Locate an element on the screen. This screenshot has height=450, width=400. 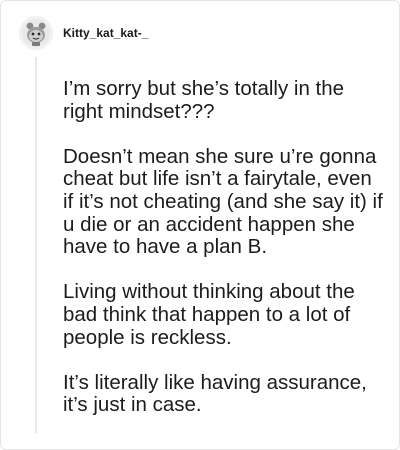
username: Kitty_kat_kat-_ is located at coordinates (105, 33).